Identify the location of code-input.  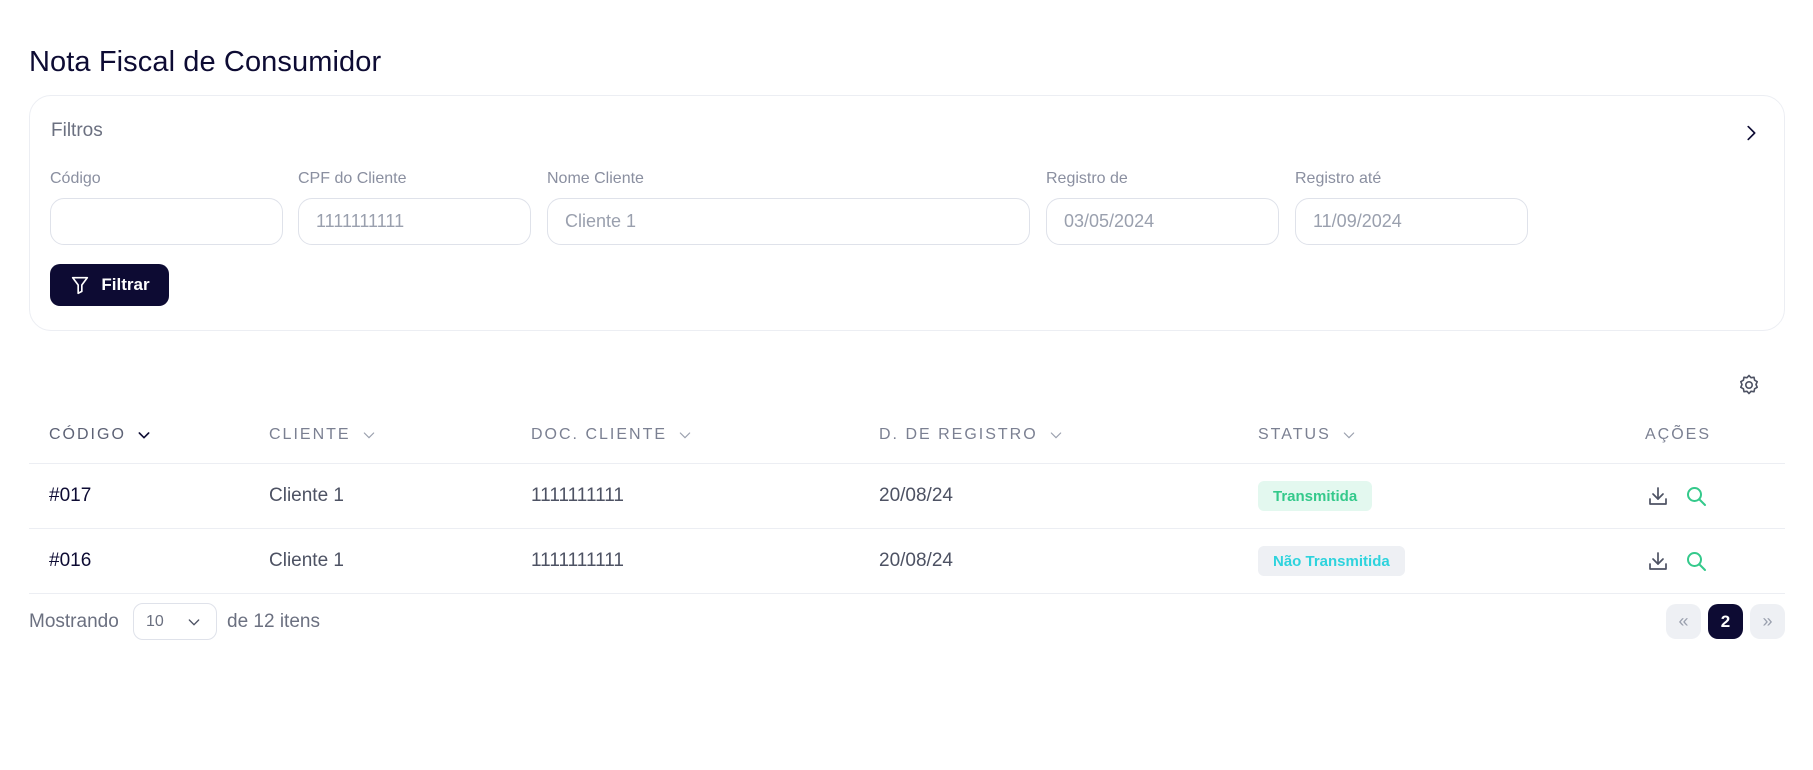
(166, 221).